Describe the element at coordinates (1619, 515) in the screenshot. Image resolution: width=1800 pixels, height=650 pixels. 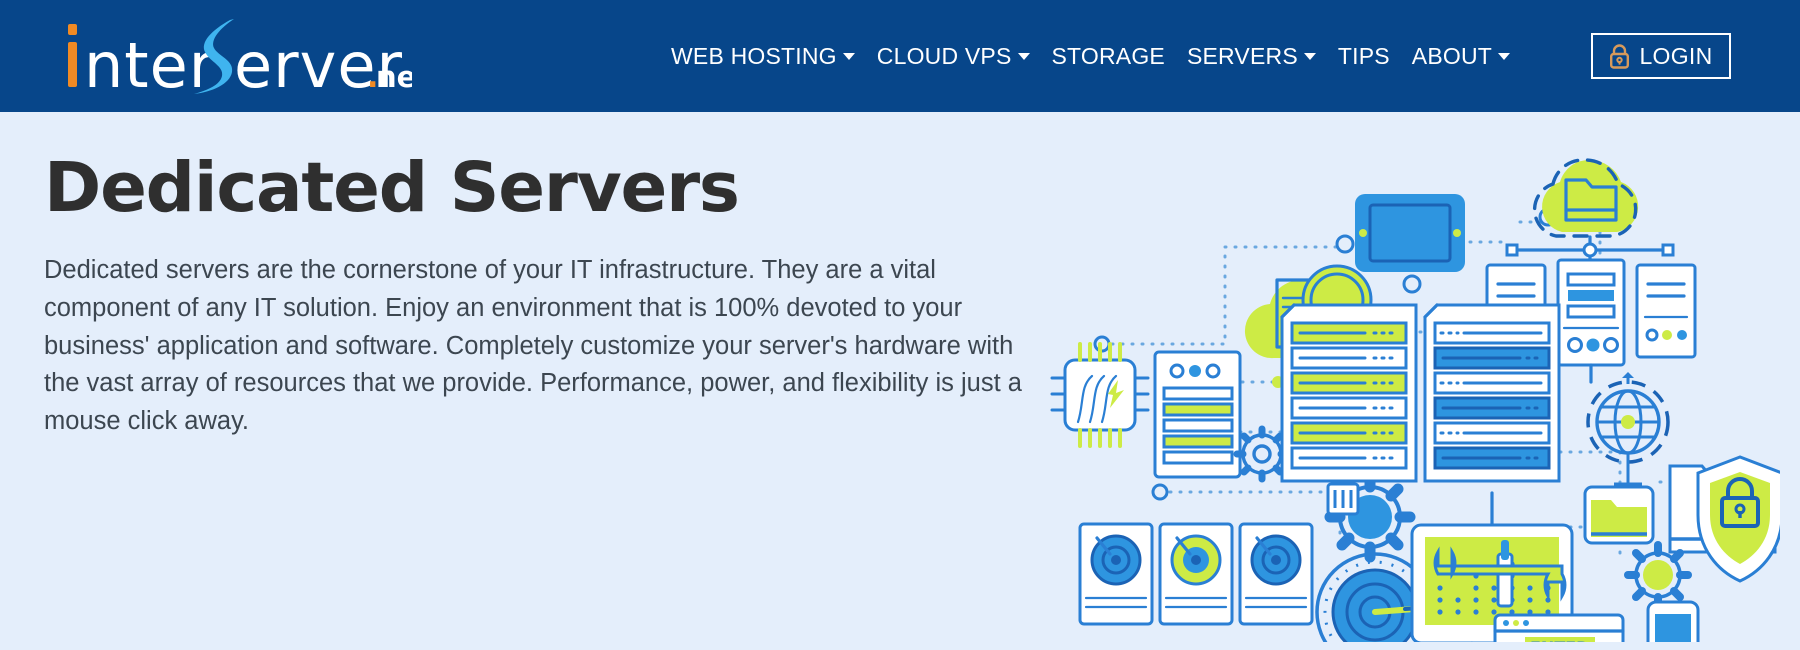
I see `folder-lime-icon` at that location.